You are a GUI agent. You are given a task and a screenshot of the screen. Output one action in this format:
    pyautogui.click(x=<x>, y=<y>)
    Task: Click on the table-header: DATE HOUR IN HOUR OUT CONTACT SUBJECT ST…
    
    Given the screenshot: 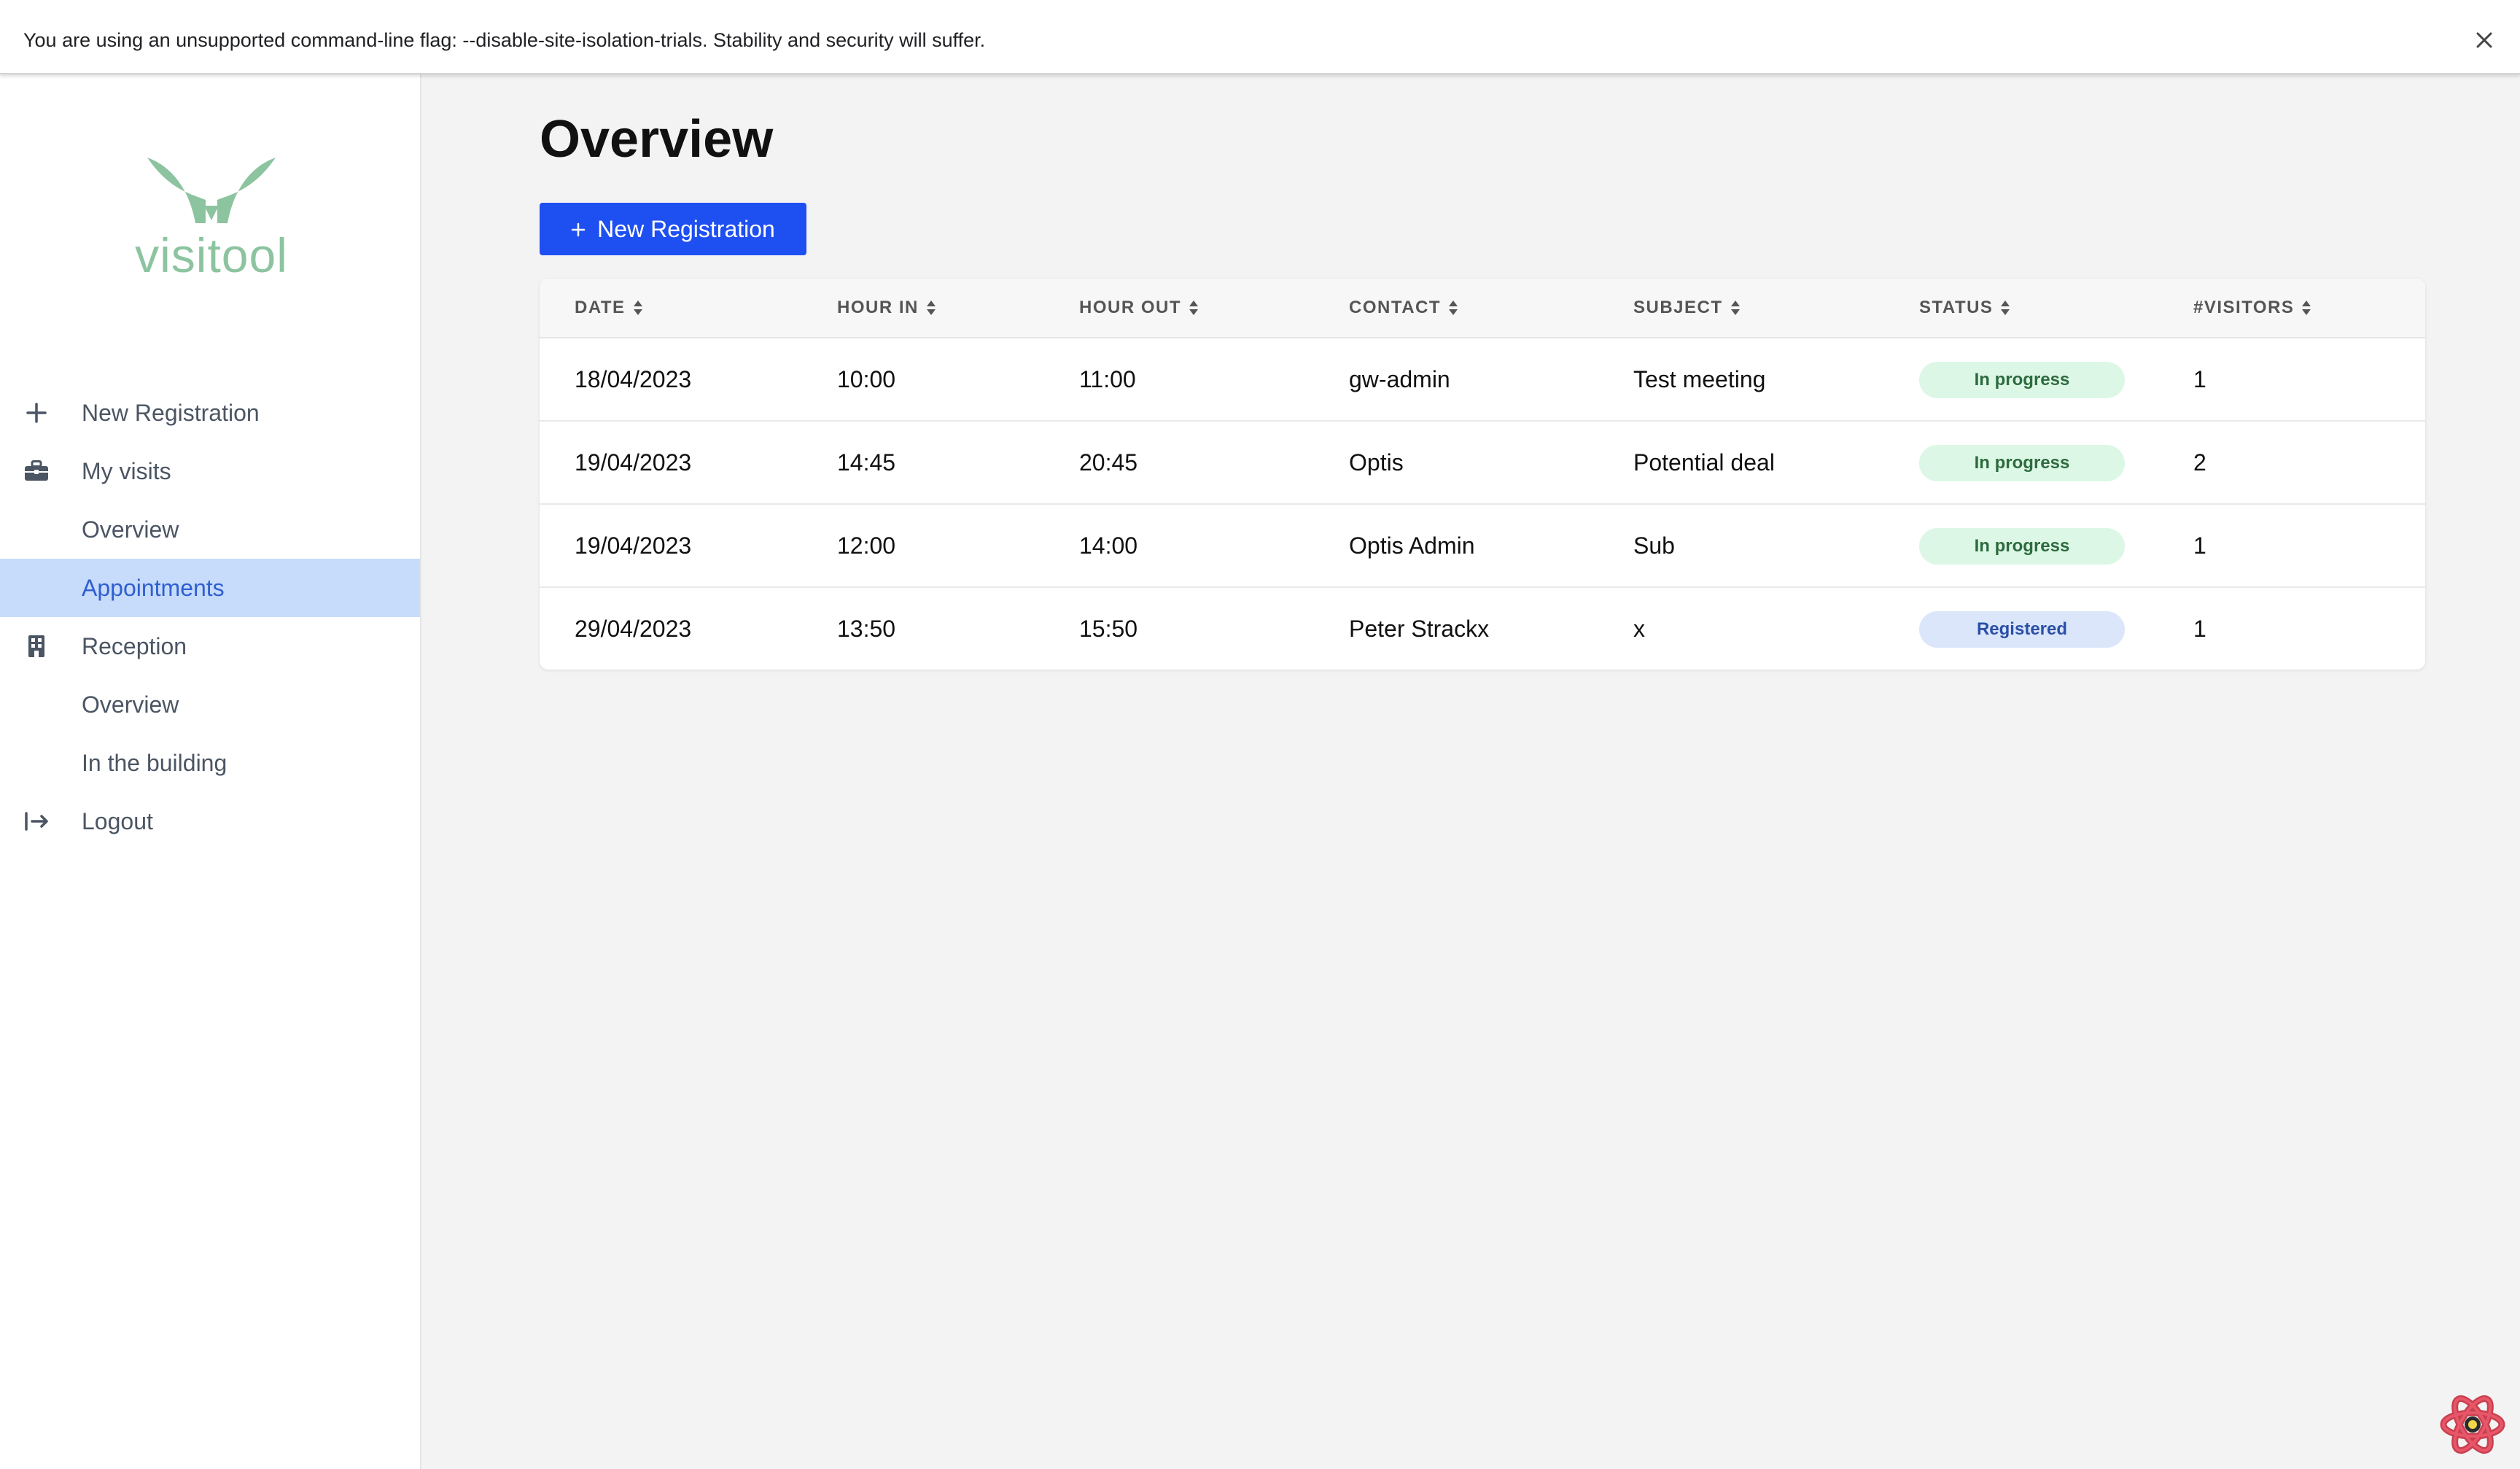 What is the action you would take?
    pyautogui.click(x=1482, y=308)
    